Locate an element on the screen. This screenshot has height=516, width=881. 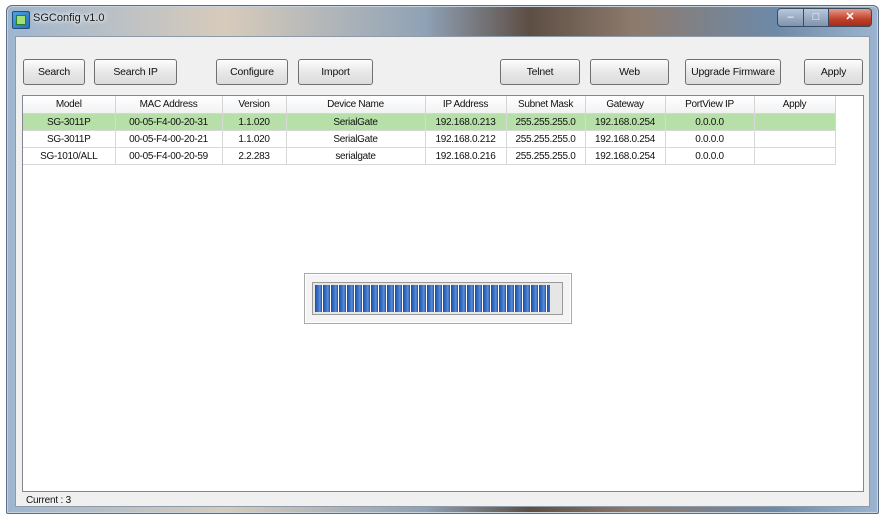
telnet-button: Telnet is located at coordinates (540, 72).